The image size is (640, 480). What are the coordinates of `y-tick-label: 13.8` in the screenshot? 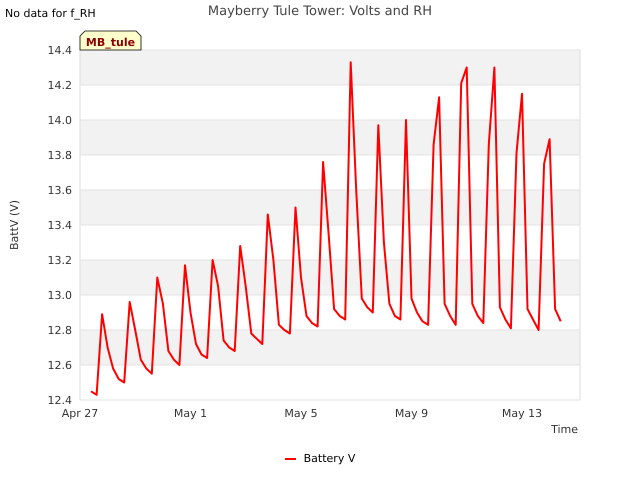 It's located at (60, 155).